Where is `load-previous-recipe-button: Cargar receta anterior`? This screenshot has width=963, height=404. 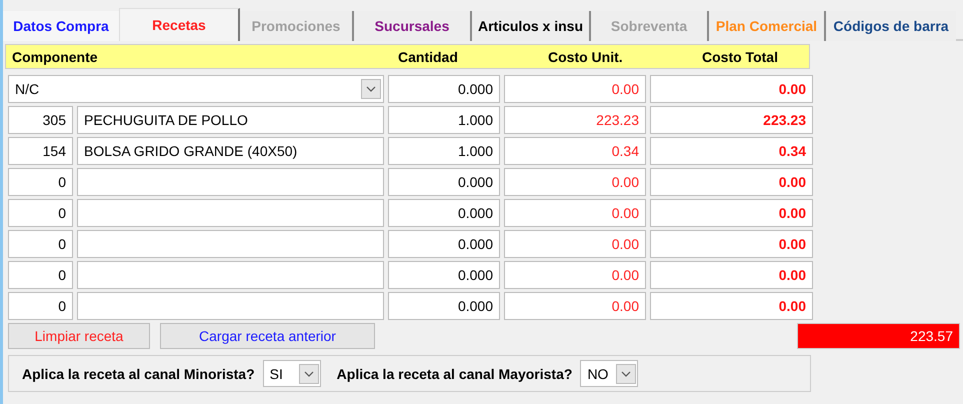 load-previous-recipe-button: Cargar receta anterior is located at coordinates (267, 336).